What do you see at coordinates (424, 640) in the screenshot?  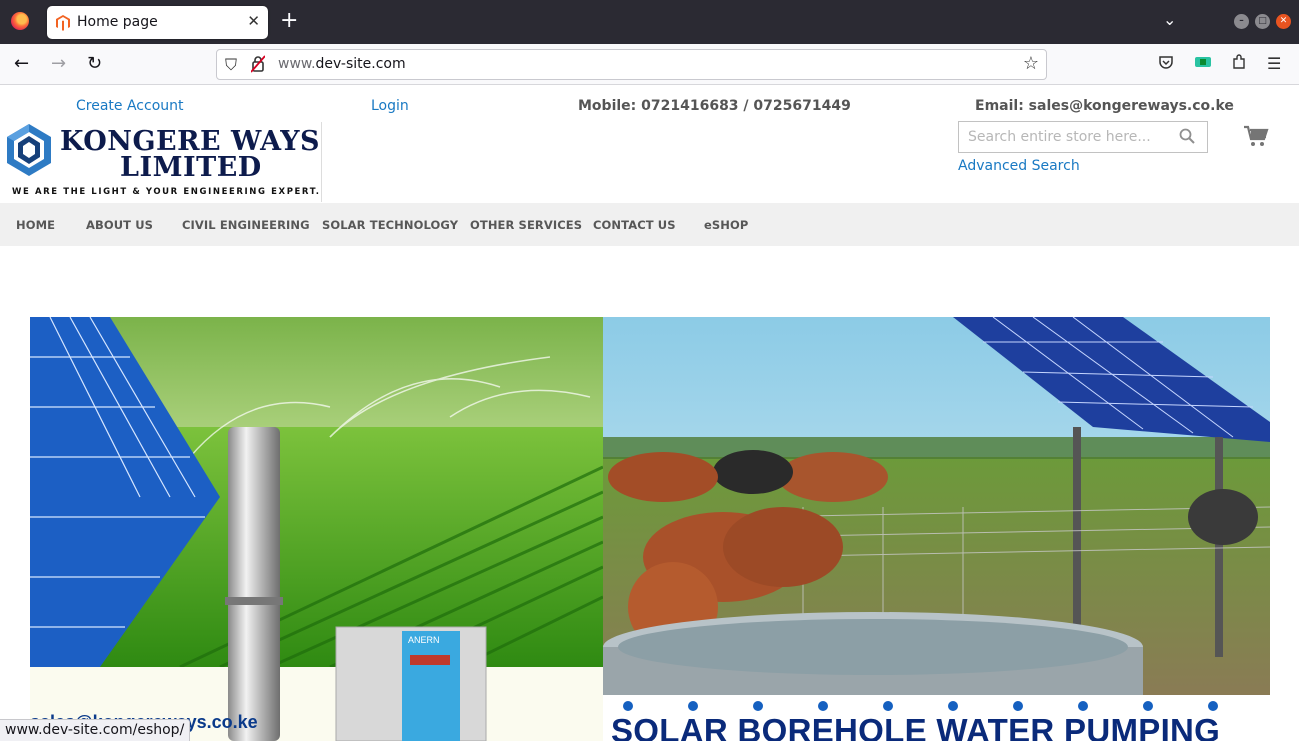 I see `pump-brand-label: ANERN` at bounding box center [424, 640].